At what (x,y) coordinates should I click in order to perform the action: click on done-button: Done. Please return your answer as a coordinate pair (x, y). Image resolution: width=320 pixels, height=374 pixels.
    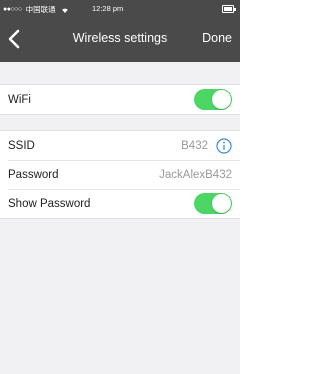
    Looking at the image, I should click on (217, 38).